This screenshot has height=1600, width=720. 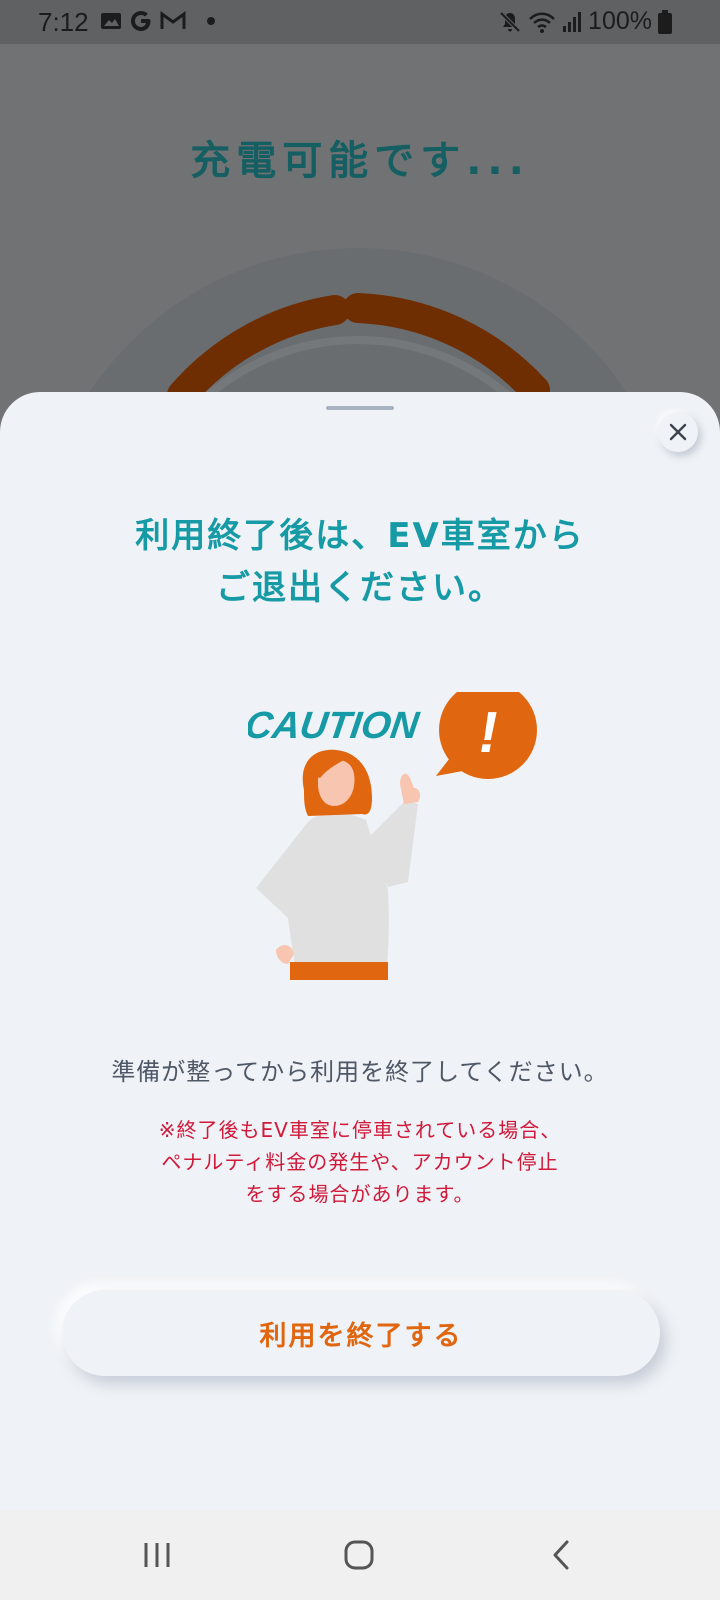 I want to click on recents-icon, so click(x=157, y=1555).